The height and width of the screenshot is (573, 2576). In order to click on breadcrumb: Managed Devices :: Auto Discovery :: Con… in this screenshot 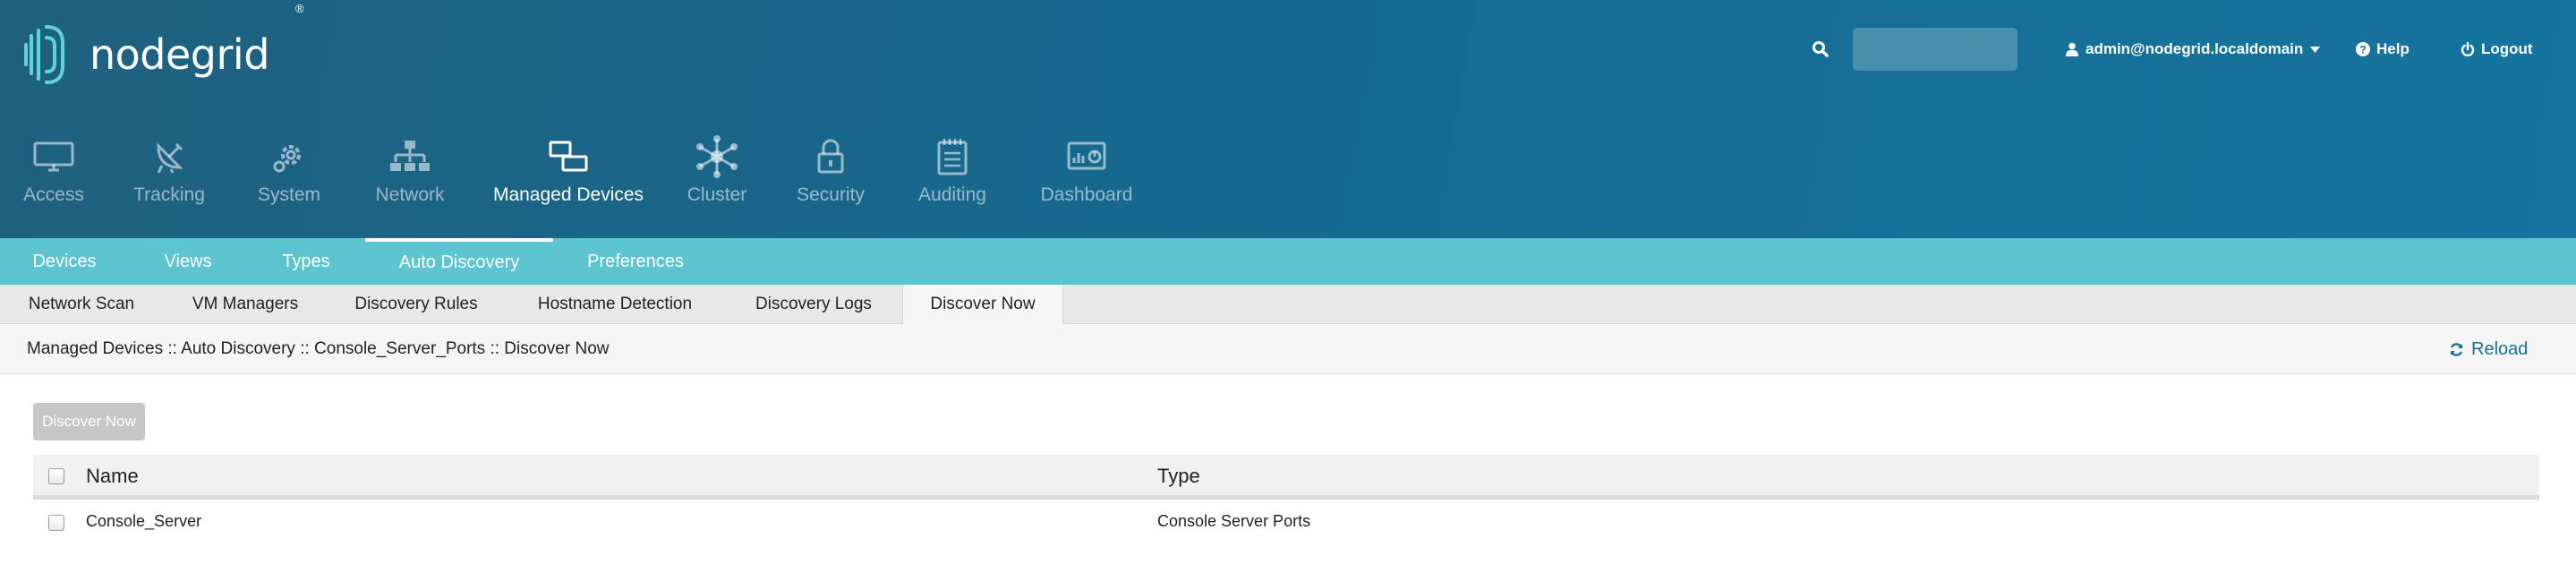, I will do `click(318, 348)`.